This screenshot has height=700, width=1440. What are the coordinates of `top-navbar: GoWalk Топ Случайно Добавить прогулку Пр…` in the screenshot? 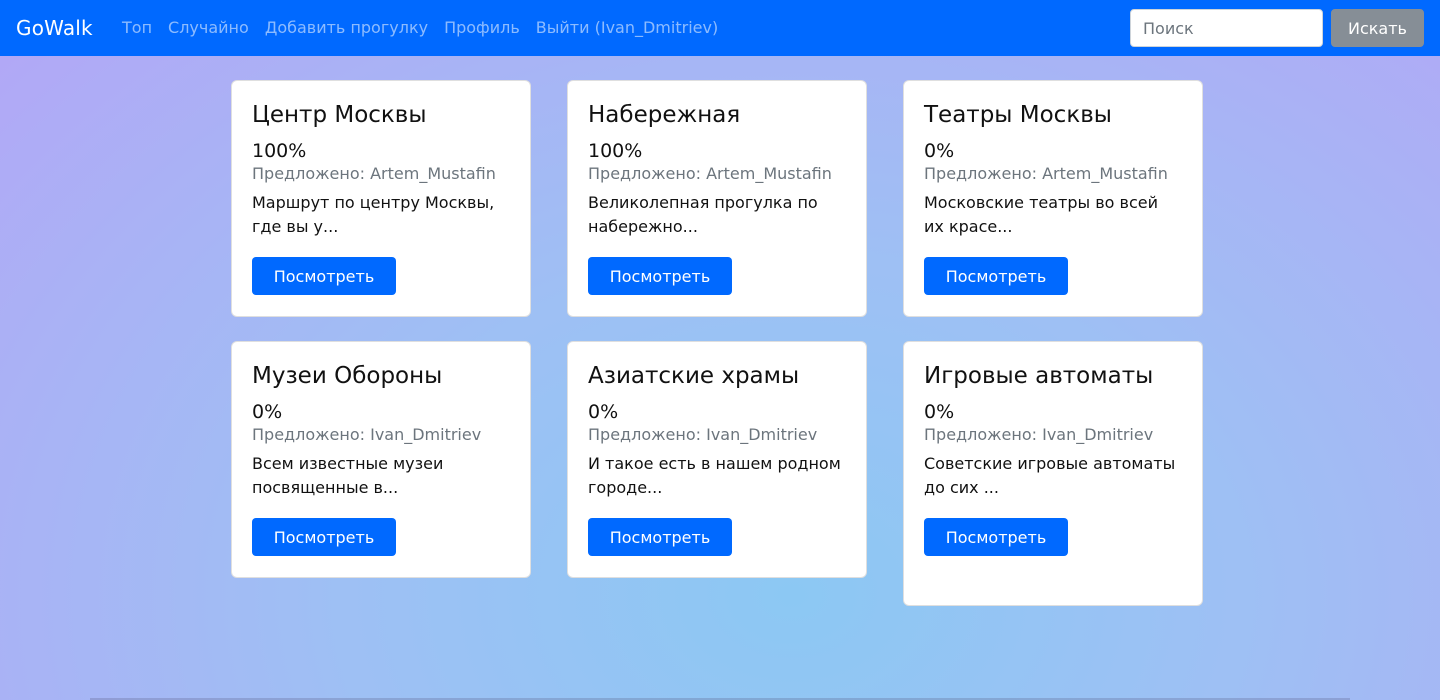 It's located at (720, 28).